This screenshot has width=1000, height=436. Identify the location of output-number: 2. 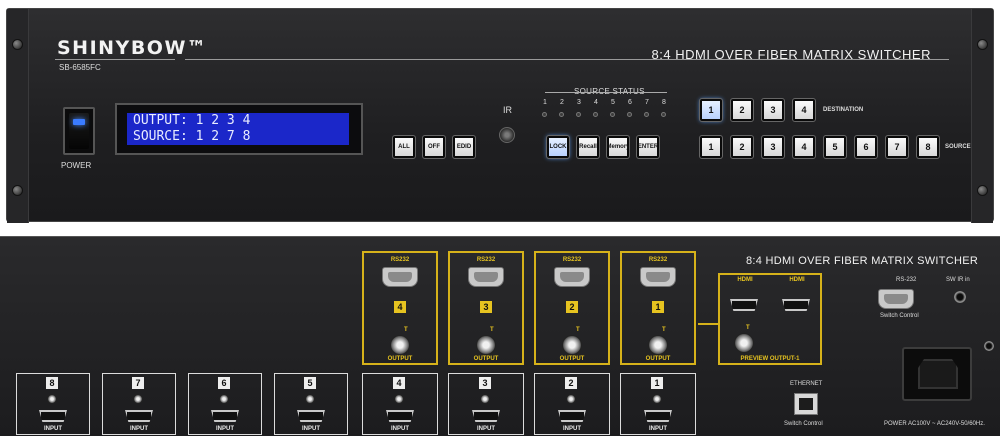
(572, 307).